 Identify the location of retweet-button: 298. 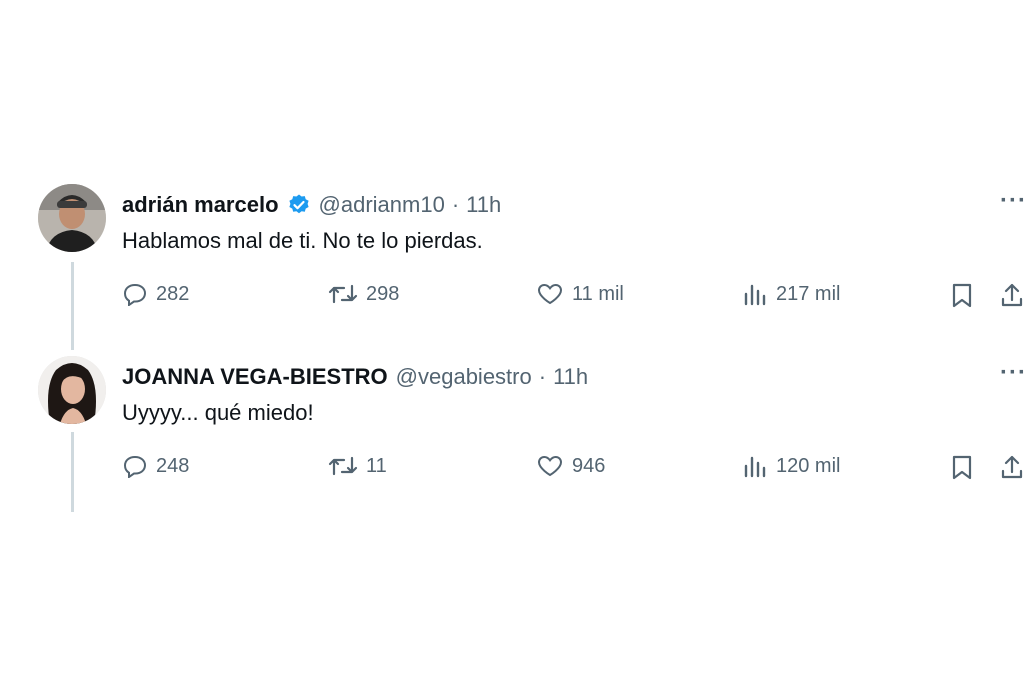
(363, 294).